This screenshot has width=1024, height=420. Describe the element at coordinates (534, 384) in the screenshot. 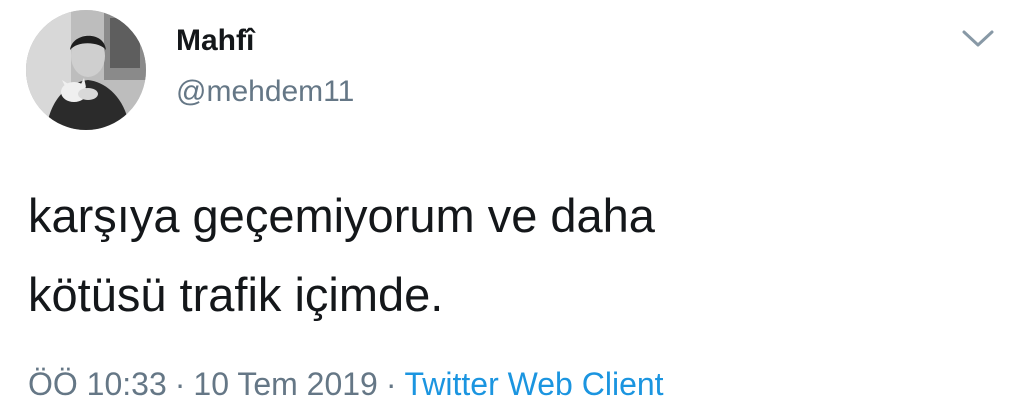

I see `tweet-source-link: Twitter Web Client` at that location.